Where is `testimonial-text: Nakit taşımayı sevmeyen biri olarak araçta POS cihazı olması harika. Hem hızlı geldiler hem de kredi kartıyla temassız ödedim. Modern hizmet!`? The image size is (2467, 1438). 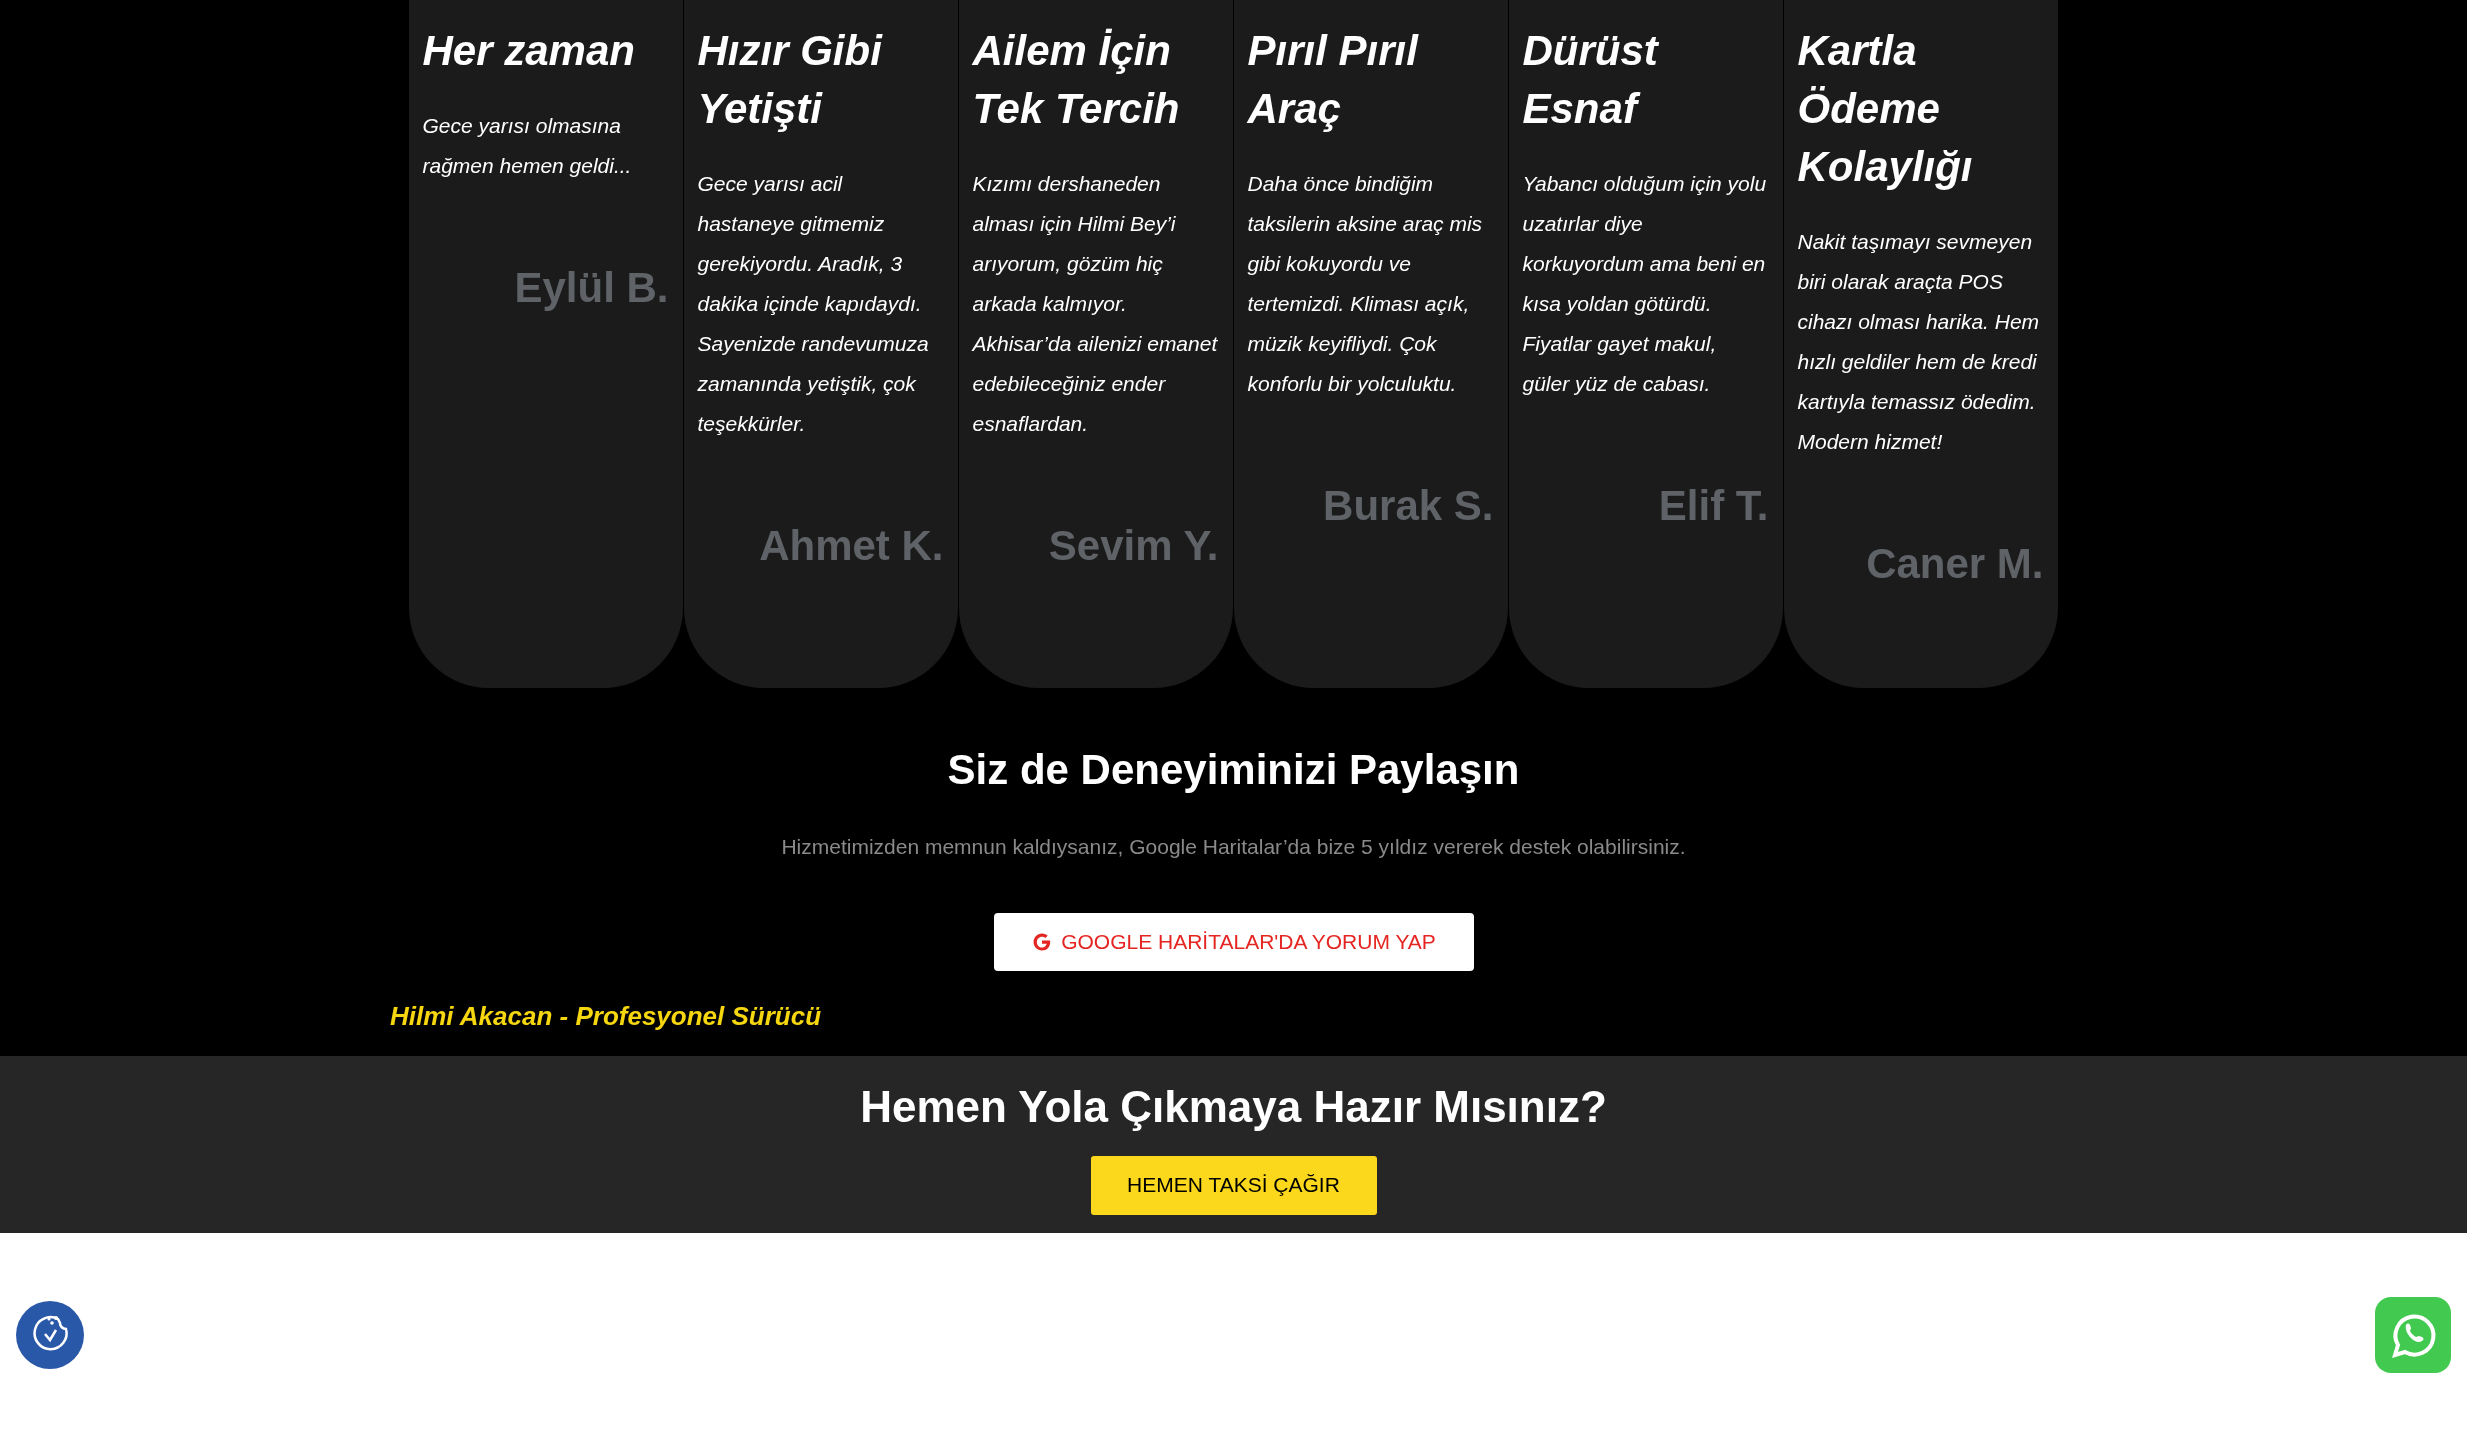
testimonial-text: Nakit taşımayı sevmeyen biri olarak araçta POS cihazı olması harika. Hem hızlı geldiler hem de kredi kartıyla temassız ödedim. Modern hizmet! is located at coordinates (1919, 342).